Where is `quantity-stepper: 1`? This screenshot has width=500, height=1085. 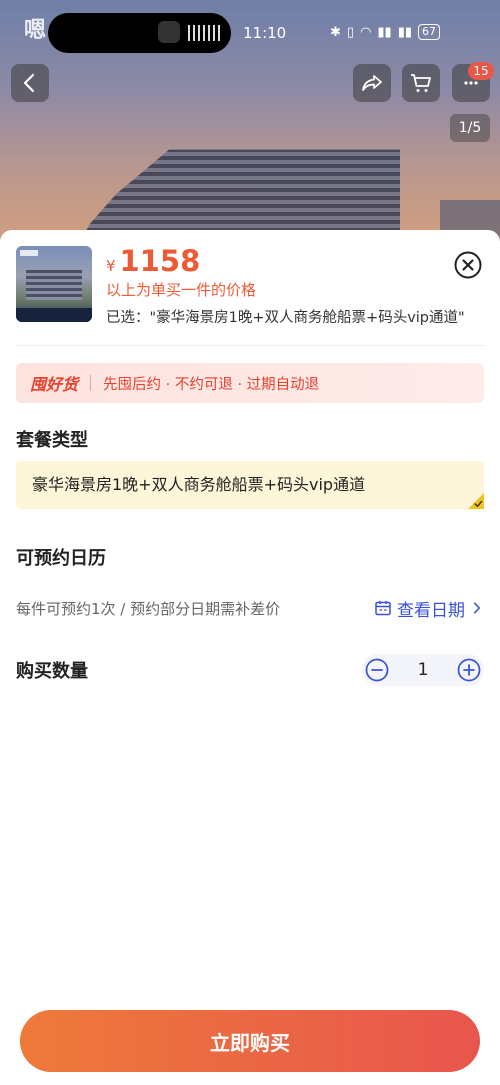
quantity-stepper: 1 is located at coordinates (423, 670).